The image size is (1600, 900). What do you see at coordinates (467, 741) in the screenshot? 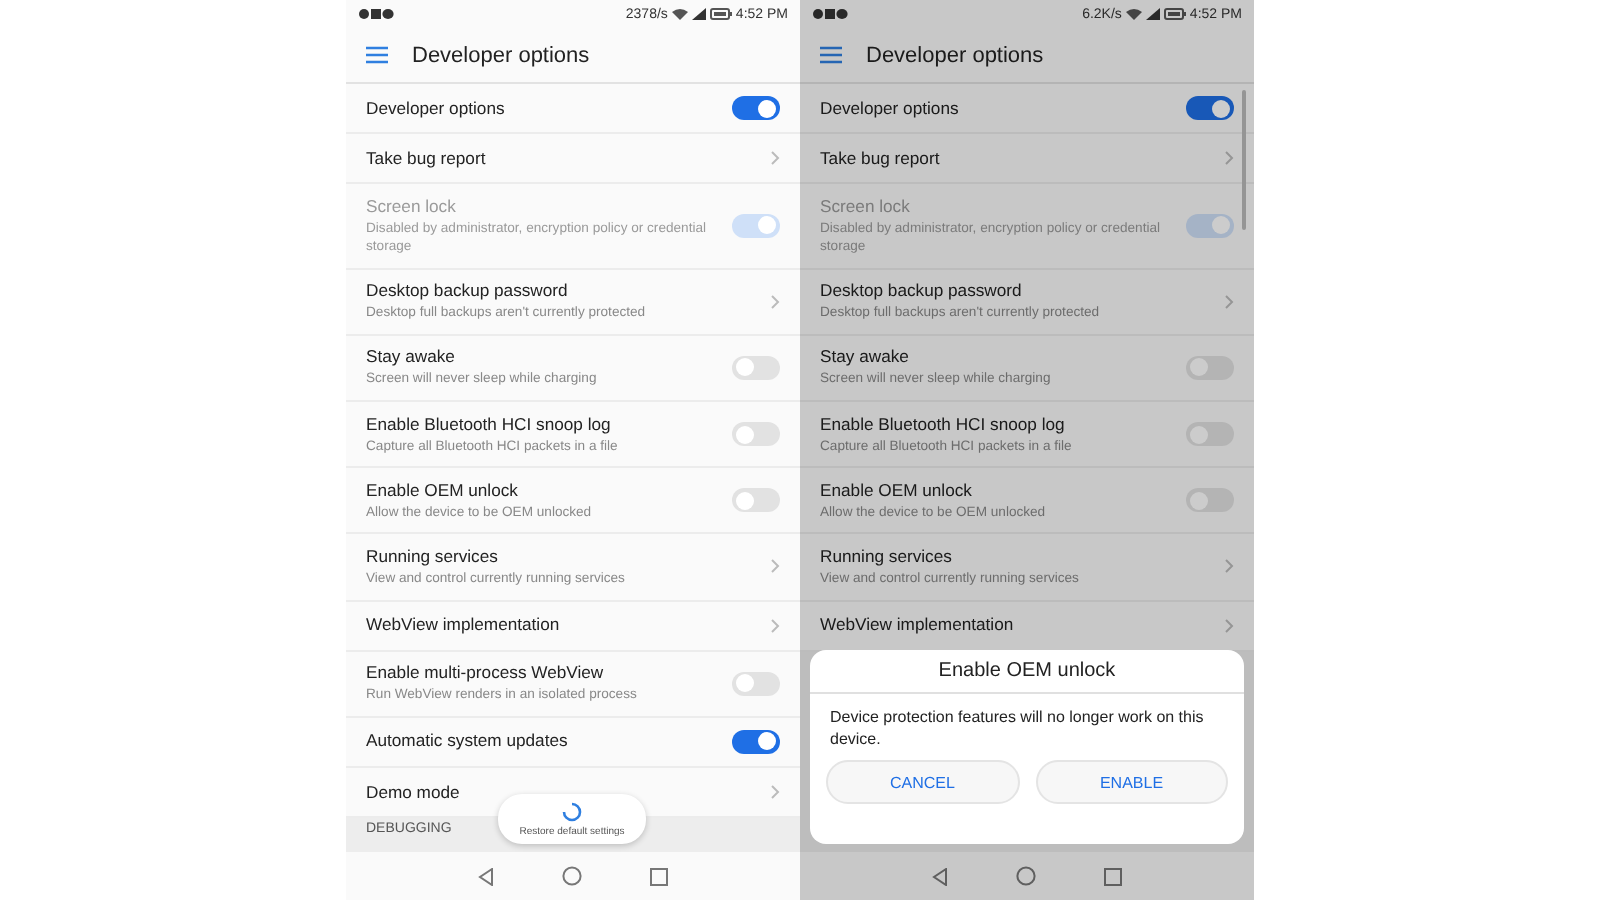
I see `setting-title: Automatic system updates` at bounding box center [467, 741].